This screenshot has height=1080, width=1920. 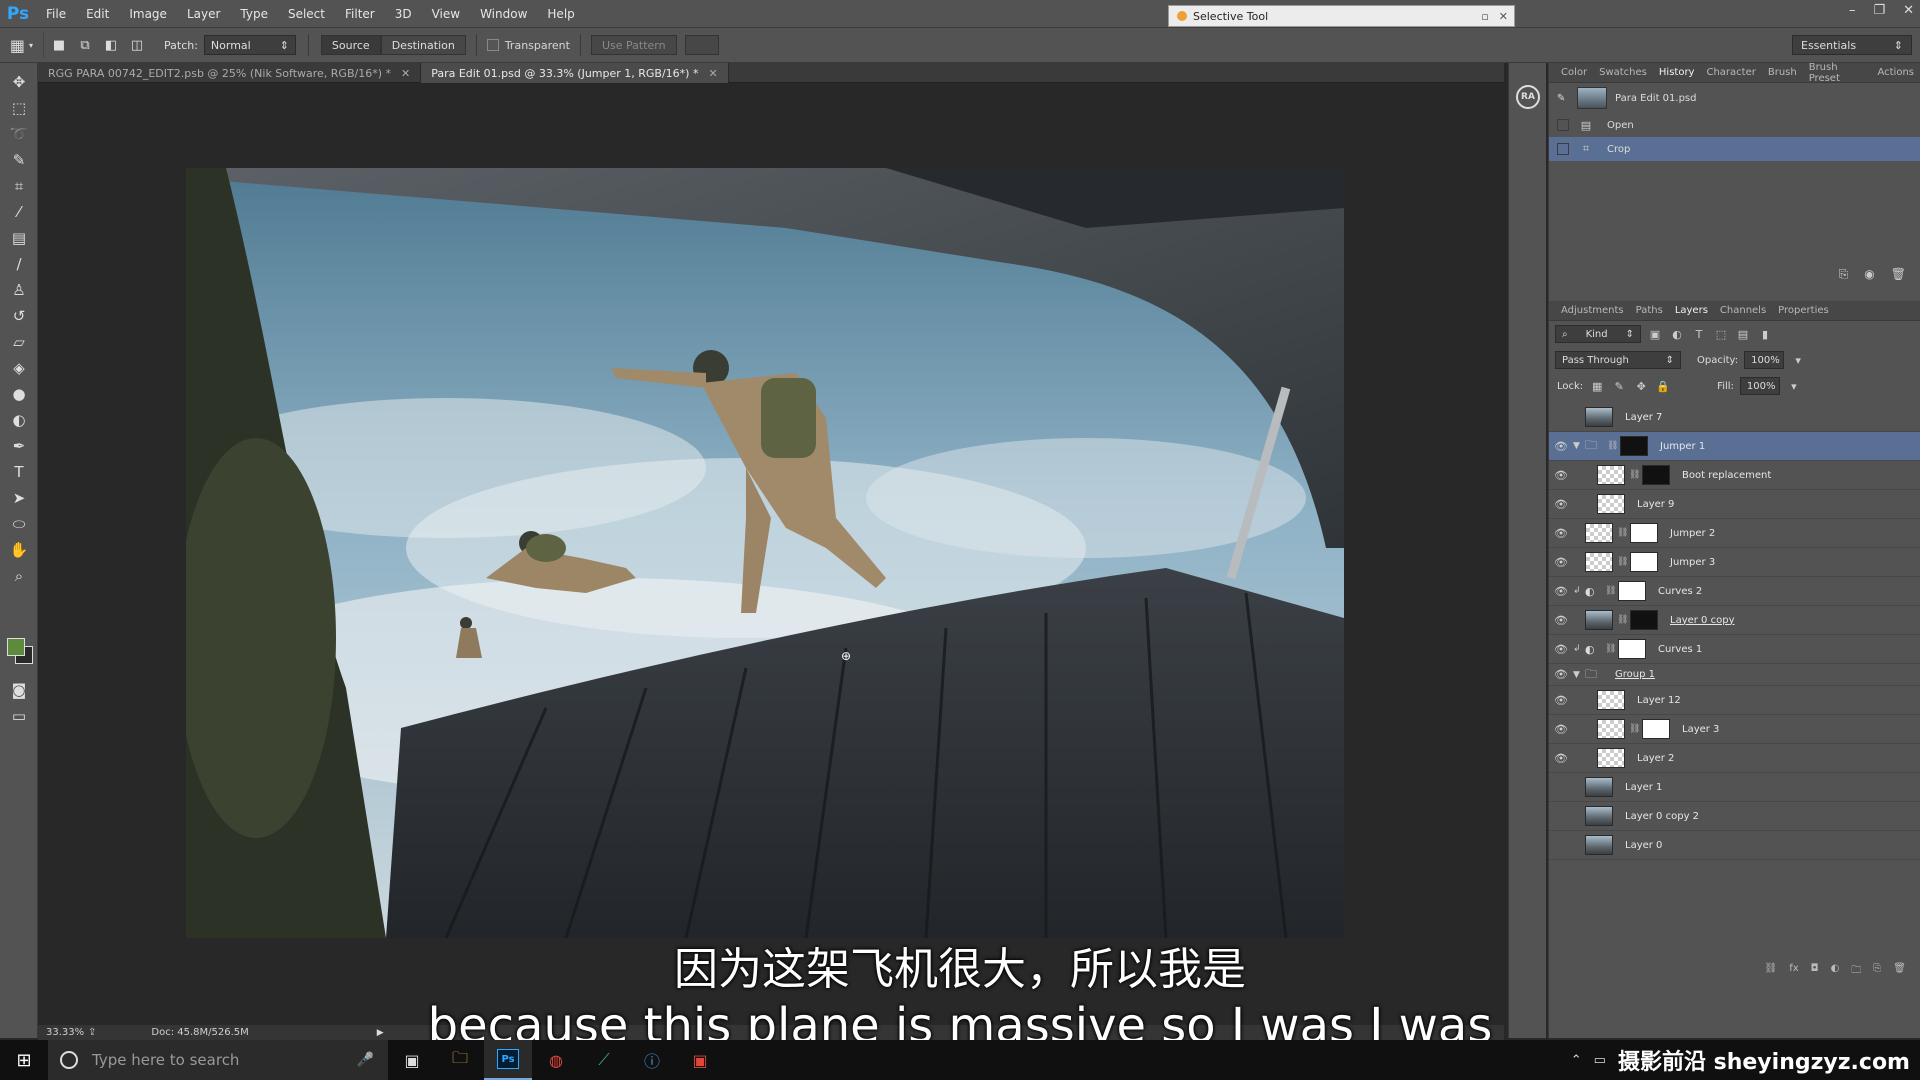 I want to click on dodge-icon: ◐, so click(x=19, y=420).